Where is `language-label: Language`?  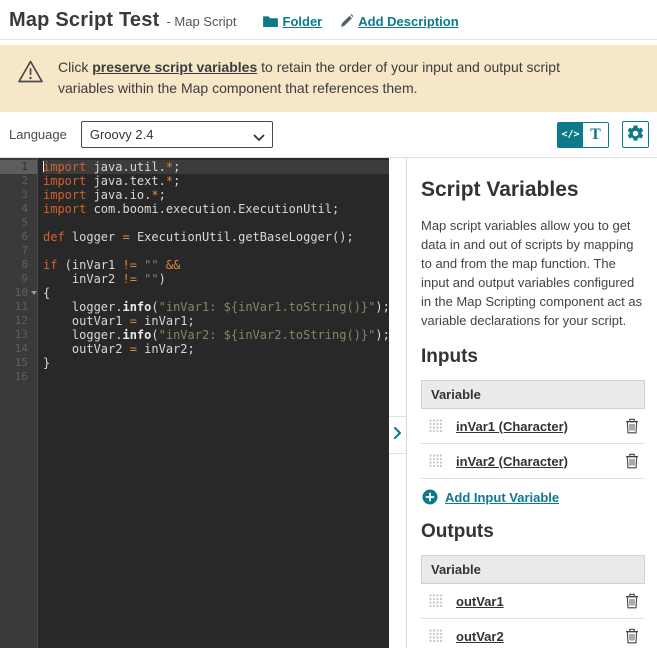
language-label: Language is located at coordinates (38, 134).